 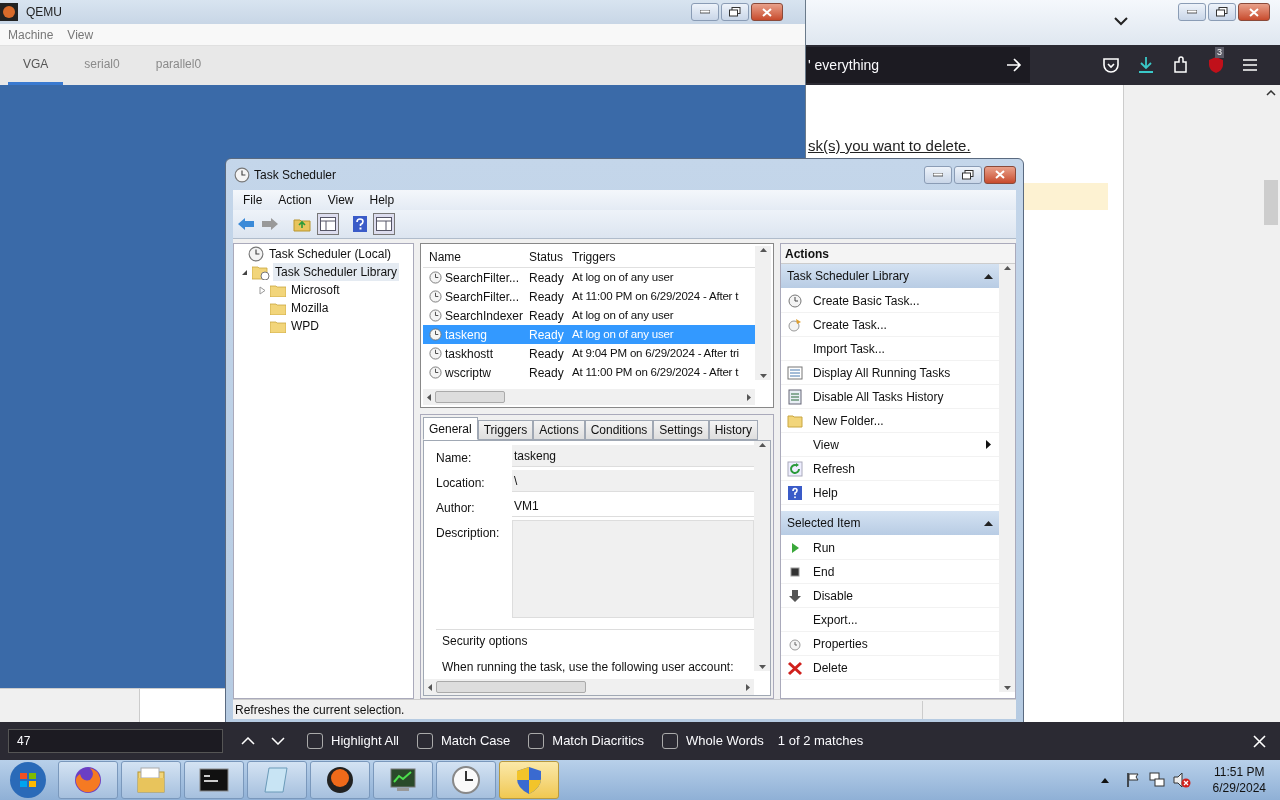 I want to click on command-item: Disable, so click(x=890, y=596).